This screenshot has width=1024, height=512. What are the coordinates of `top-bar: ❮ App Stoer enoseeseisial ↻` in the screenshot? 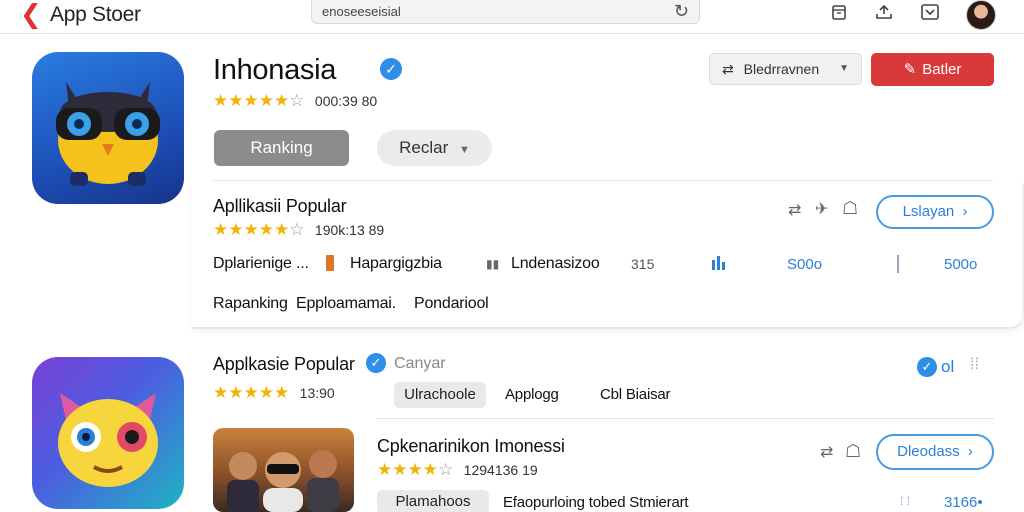 It's located at (512, 17).